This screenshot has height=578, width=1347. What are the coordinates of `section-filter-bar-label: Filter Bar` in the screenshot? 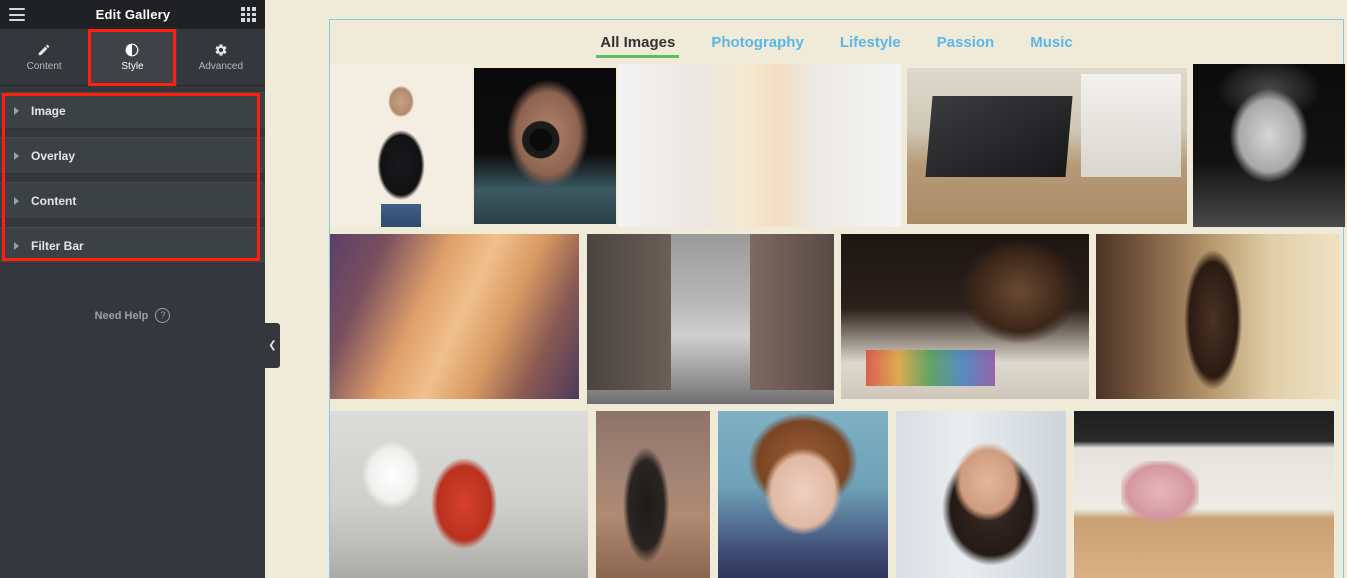 It's located at (57, 245).